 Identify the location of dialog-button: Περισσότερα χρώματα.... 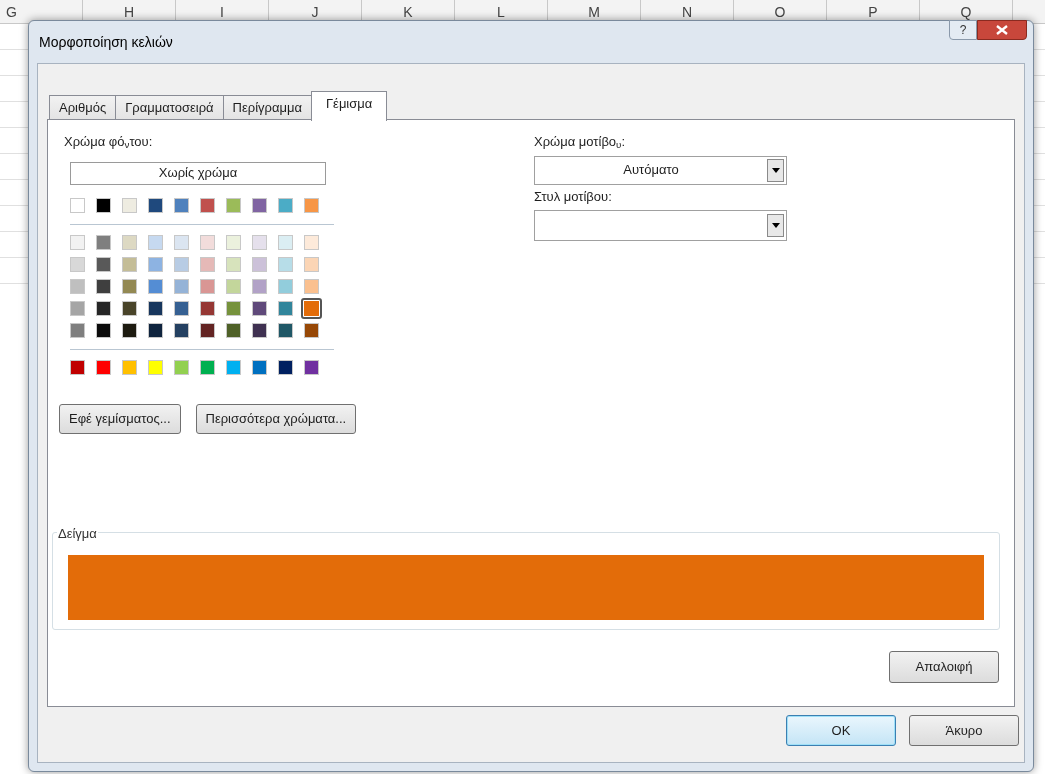
(276, 418).